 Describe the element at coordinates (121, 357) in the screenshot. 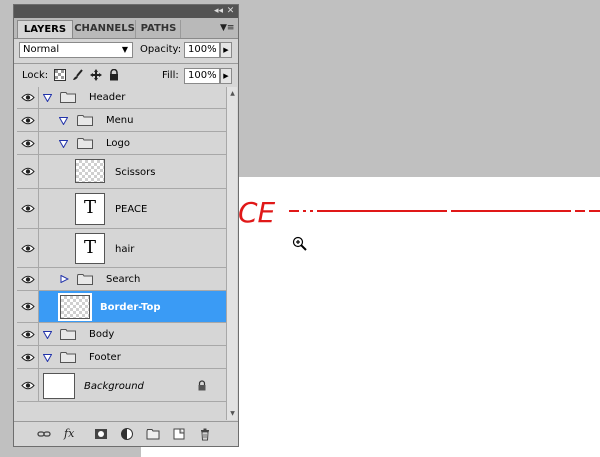

I see `layer-row-footer: Footer` at that location.